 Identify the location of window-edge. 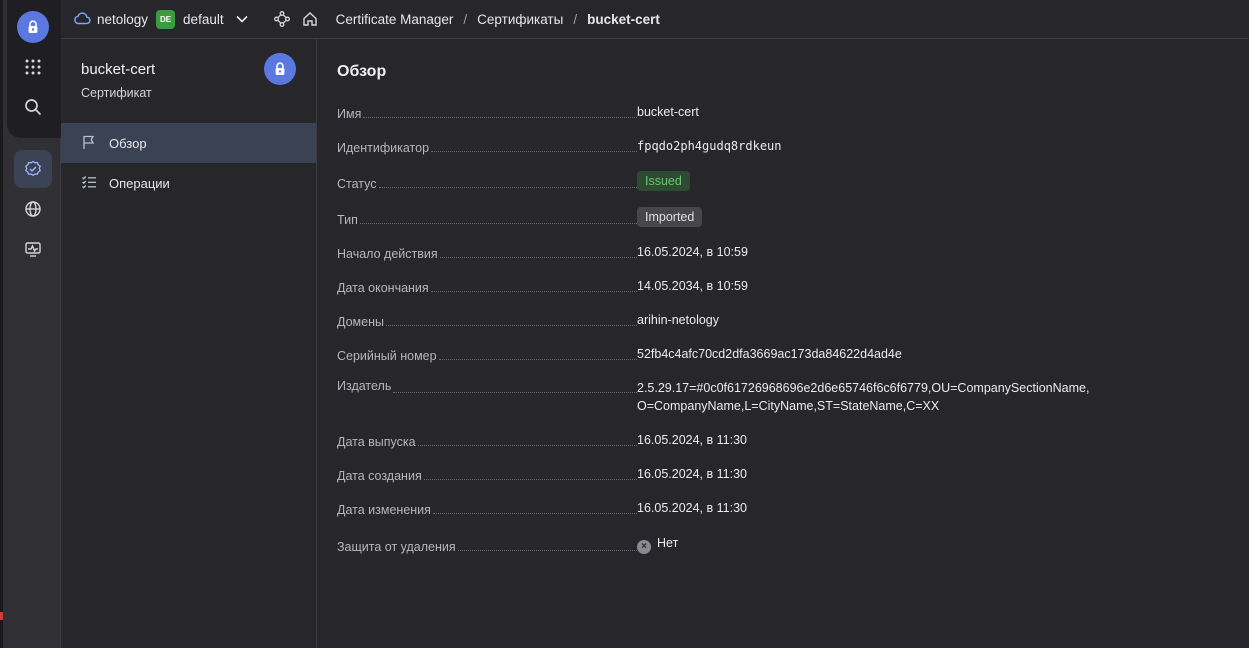
(1, 324).